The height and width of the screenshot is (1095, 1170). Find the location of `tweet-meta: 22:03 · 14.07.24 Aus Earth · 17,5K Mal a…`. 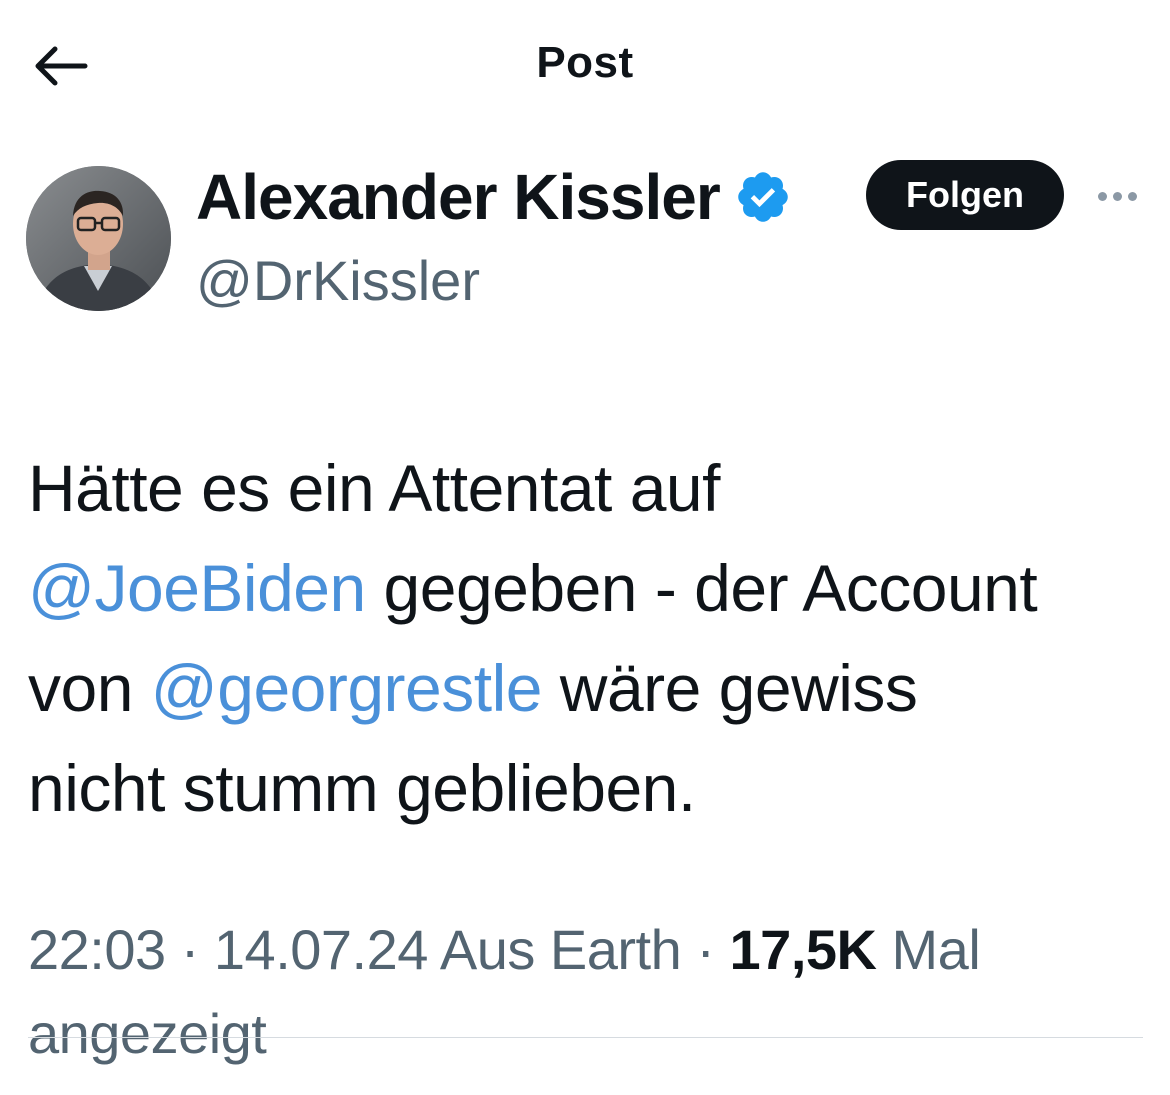

tweet-meta: 22:03 · 14.07.24 Aus Earth · 17,5K Mal a… is located at coordinates (583, 992).